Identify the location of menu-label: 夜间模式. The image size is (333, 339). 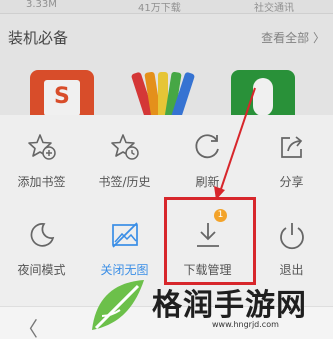
(41, 270).